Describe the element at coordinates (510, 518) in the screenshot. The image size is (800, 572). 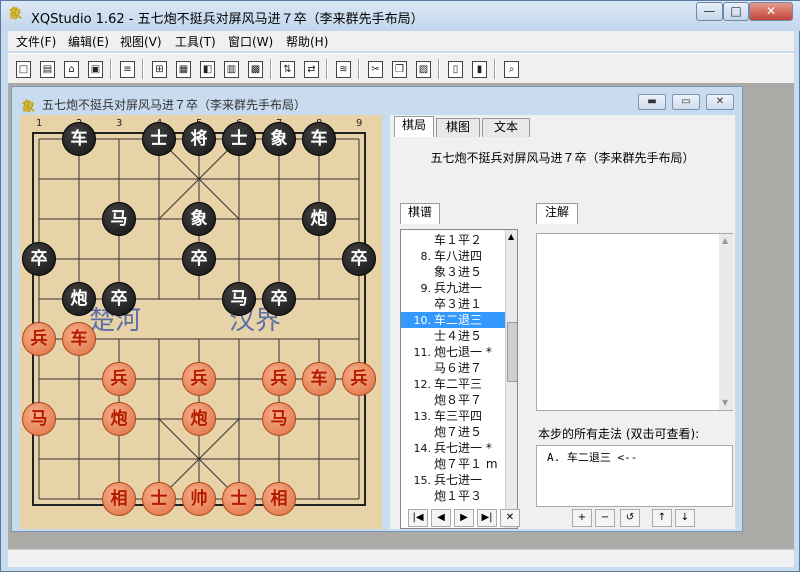
I see `delete-move-button: ✕` at that location.